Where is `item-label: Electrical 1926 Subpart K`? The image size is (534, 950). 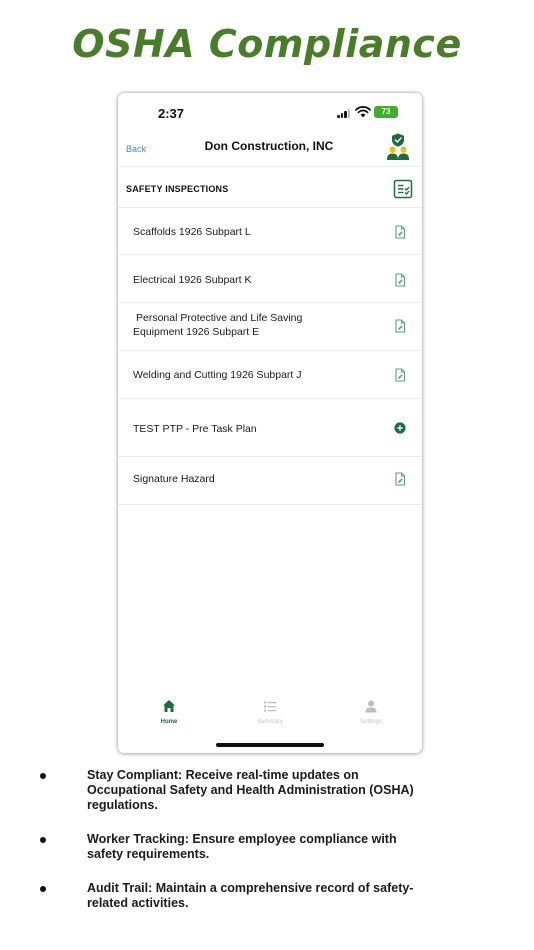
item-label: Electrical 1926 Subpart K is located at coordinates (192, 280).